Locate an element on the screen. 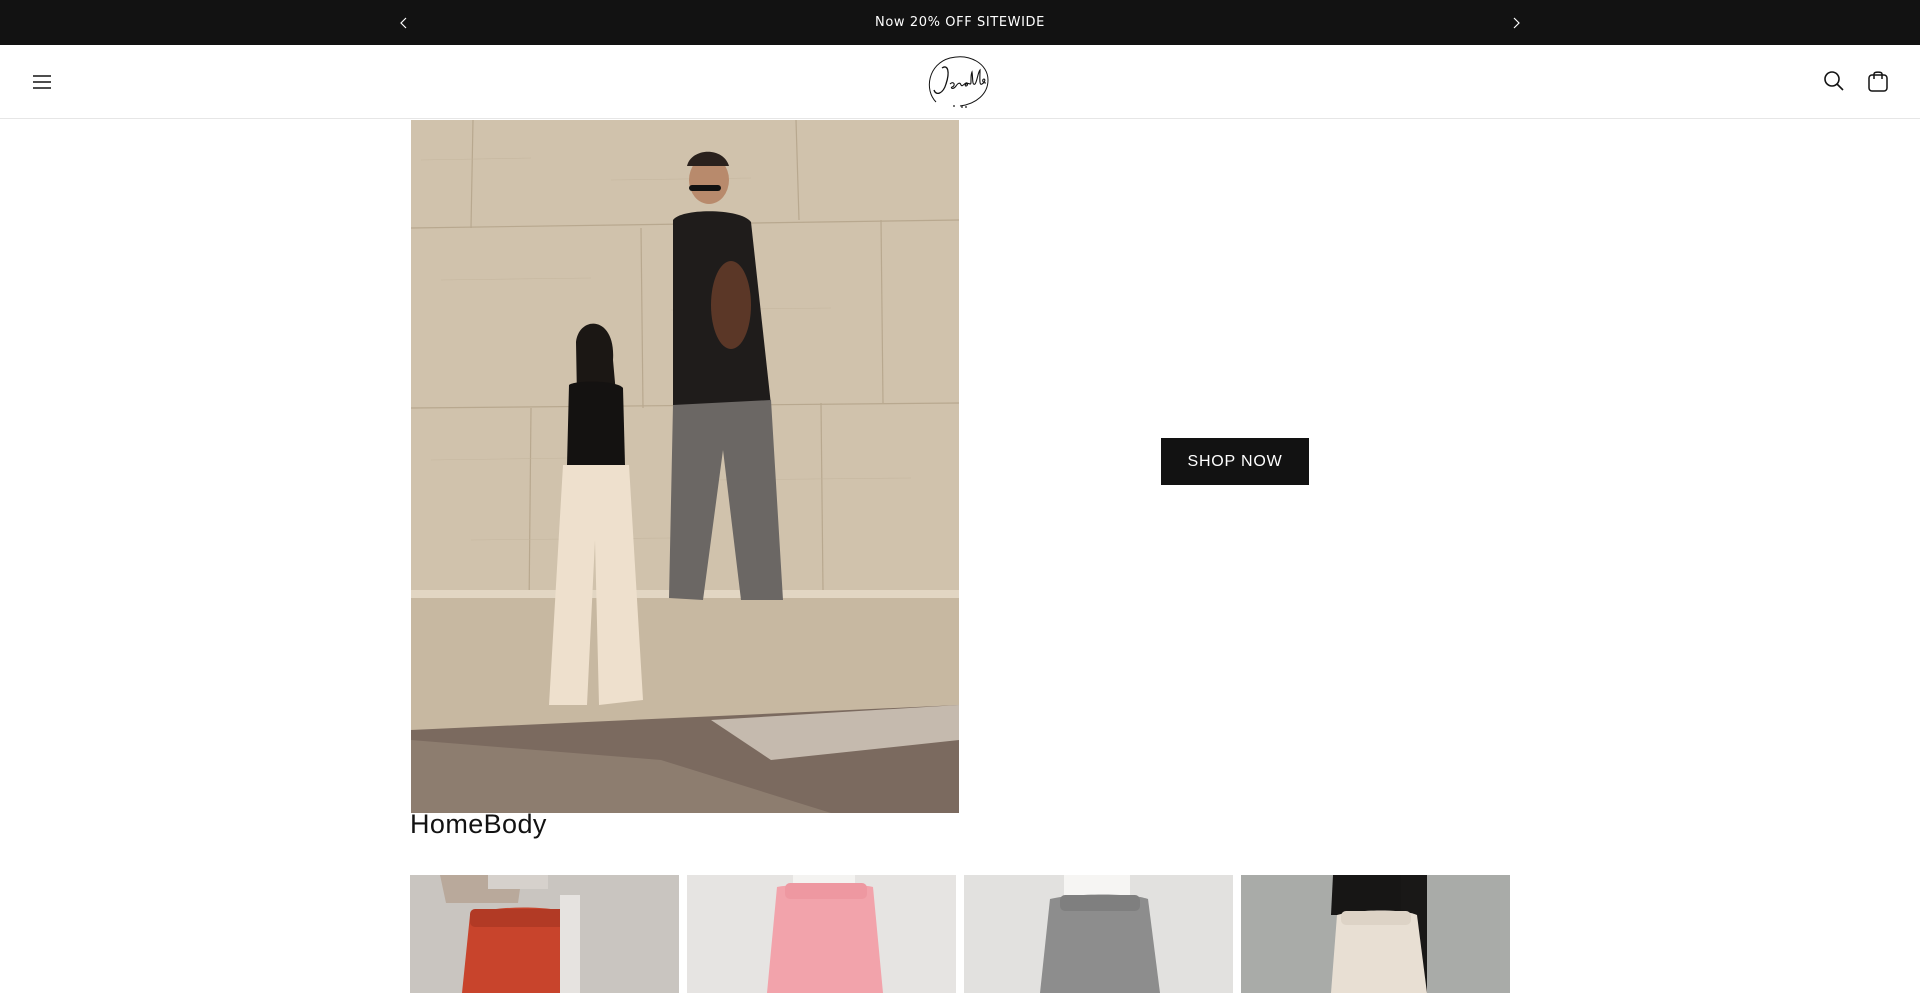 The width and height of the screenshot is (1920, 993). product-image-grey-pants is located at coordinates (1098, 934).